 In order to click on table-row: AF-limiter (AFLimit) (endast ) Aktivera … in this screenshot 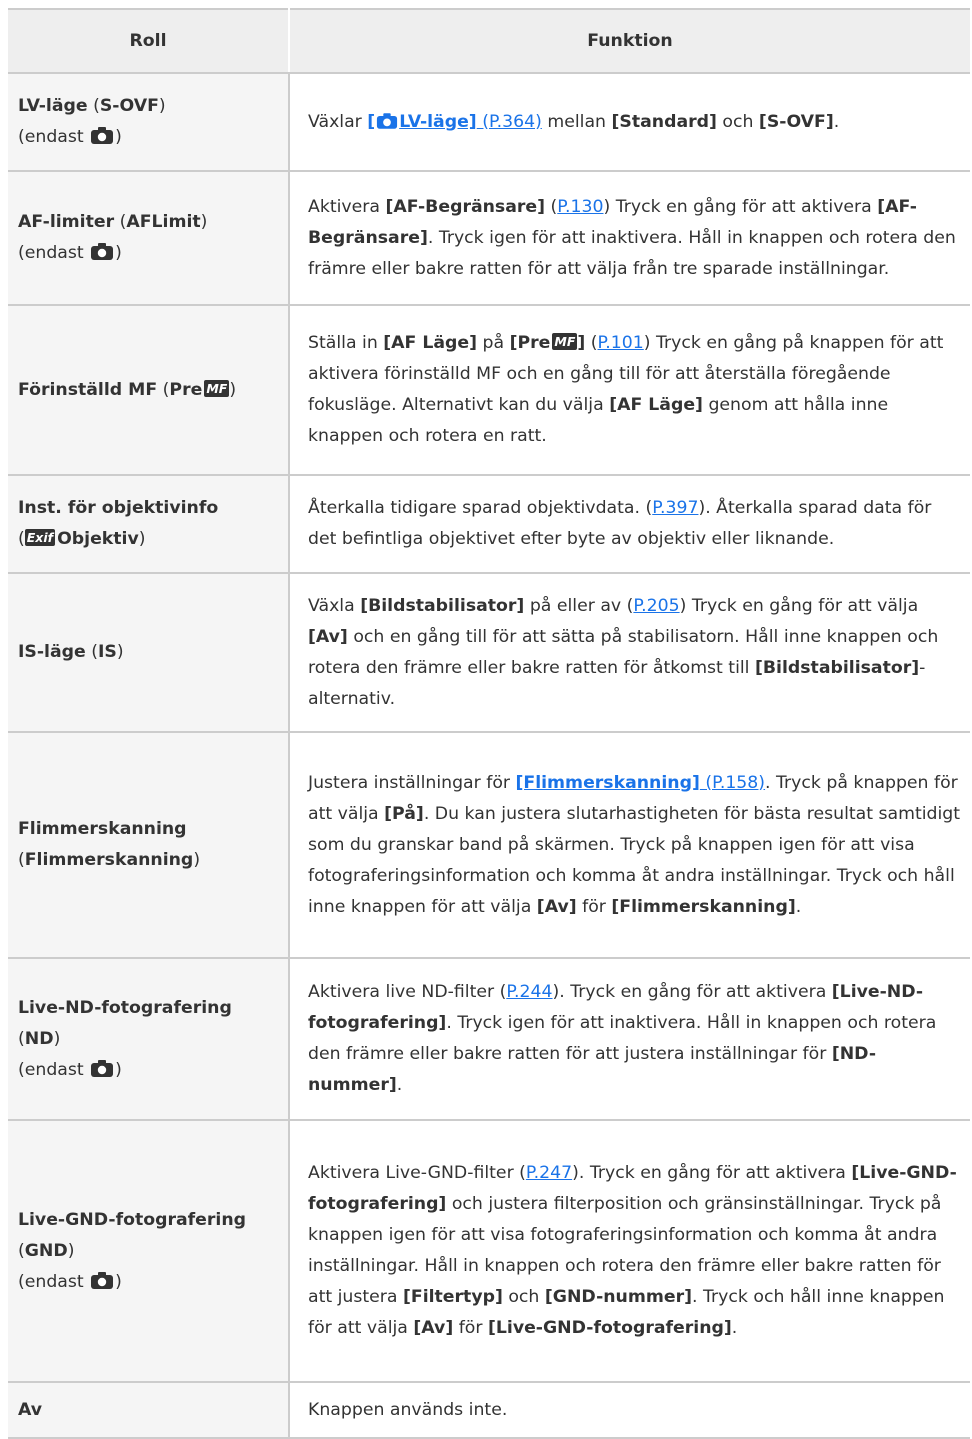, I will do `click(489, 238)`.